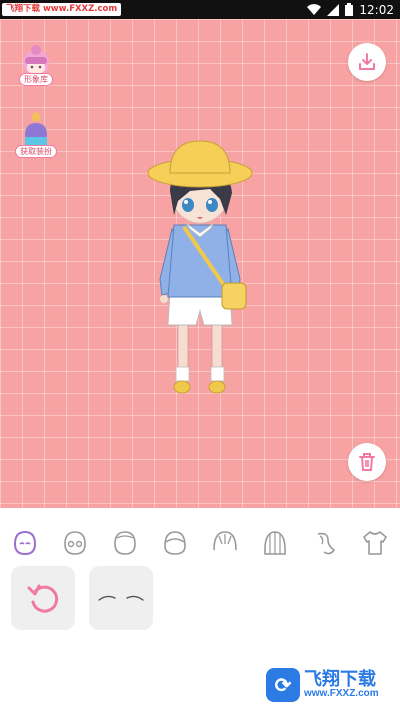  I want to click on character-figure, so click(200, 267).